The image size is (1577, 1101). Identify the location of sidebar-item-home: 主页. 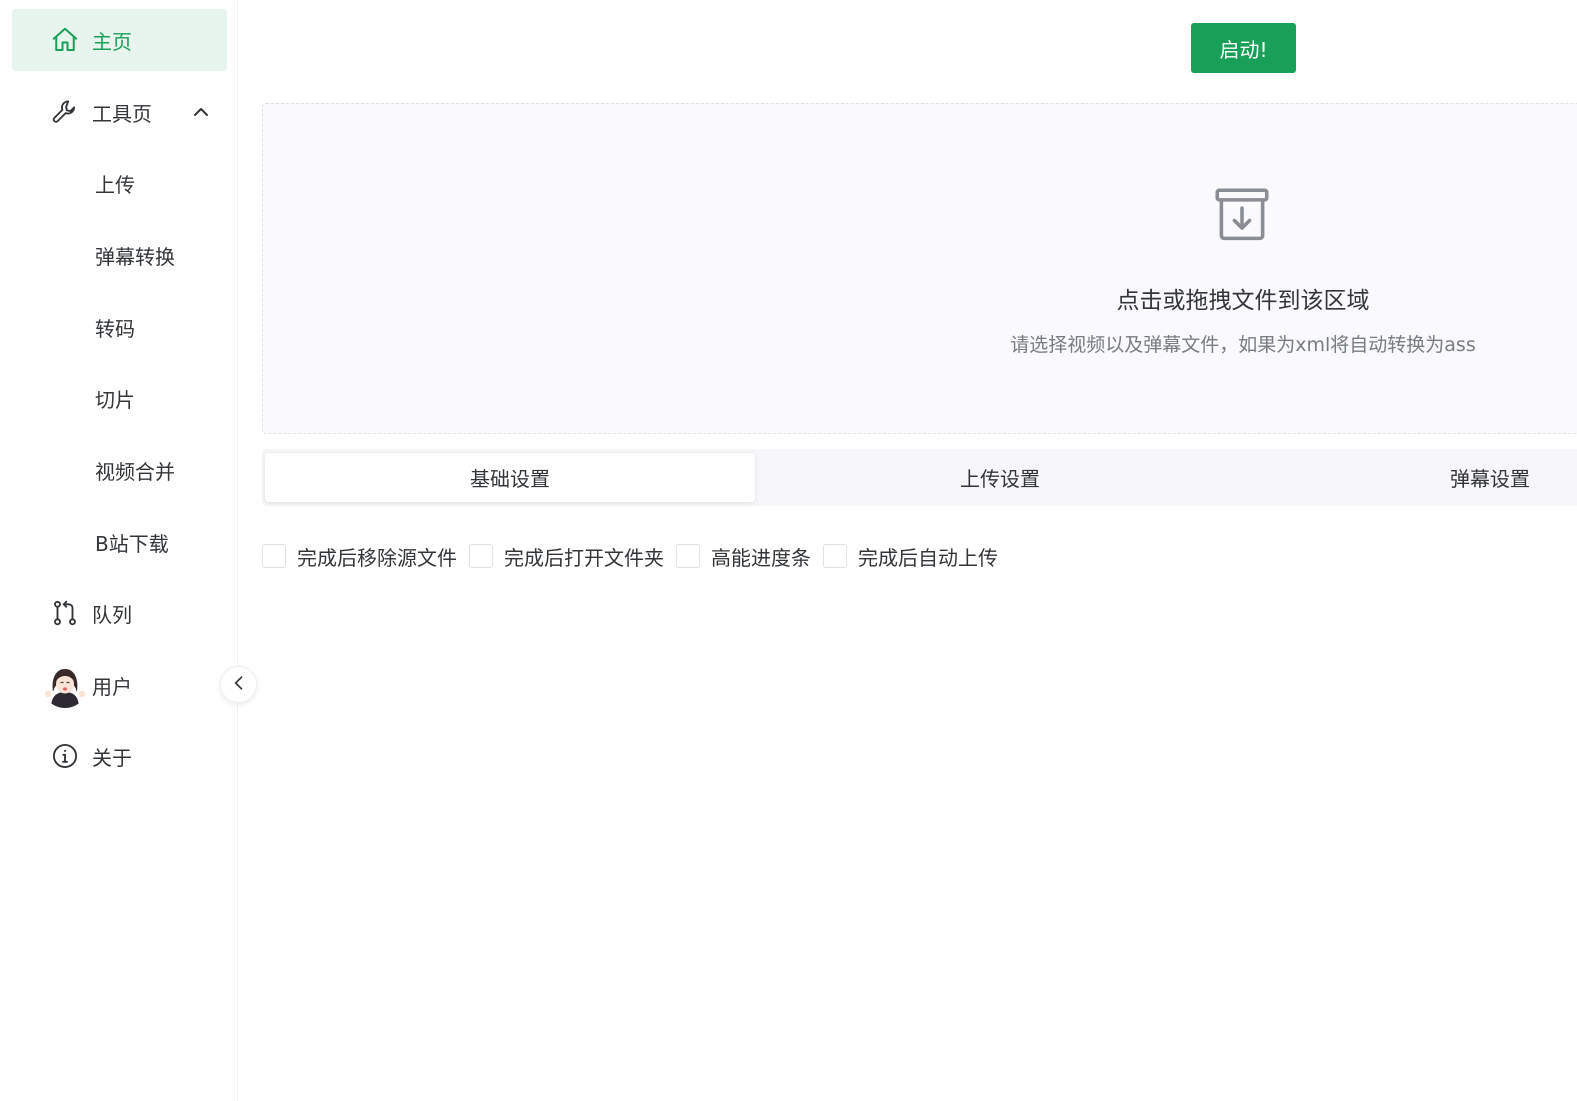
(119, 40).